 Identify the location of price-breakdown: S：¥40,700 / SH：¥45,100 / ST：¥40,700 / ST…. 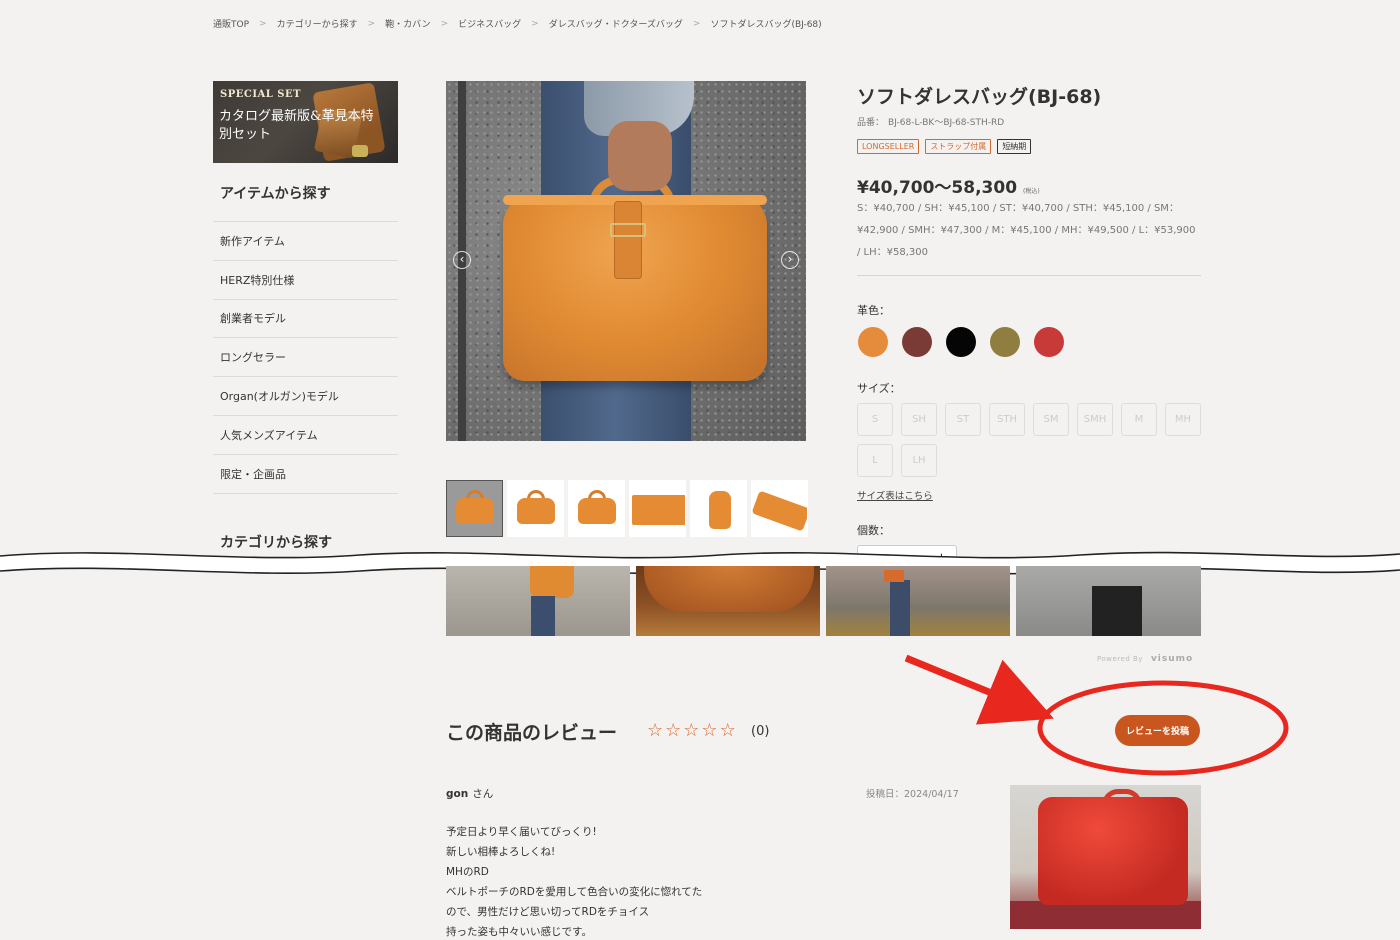
(1026, 230).